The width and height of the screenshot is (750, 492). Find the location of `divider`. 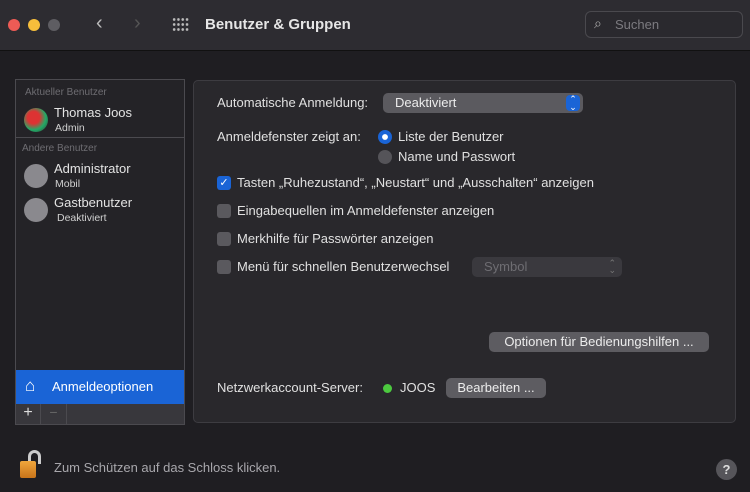

divider is located at coordinates (100, 137).